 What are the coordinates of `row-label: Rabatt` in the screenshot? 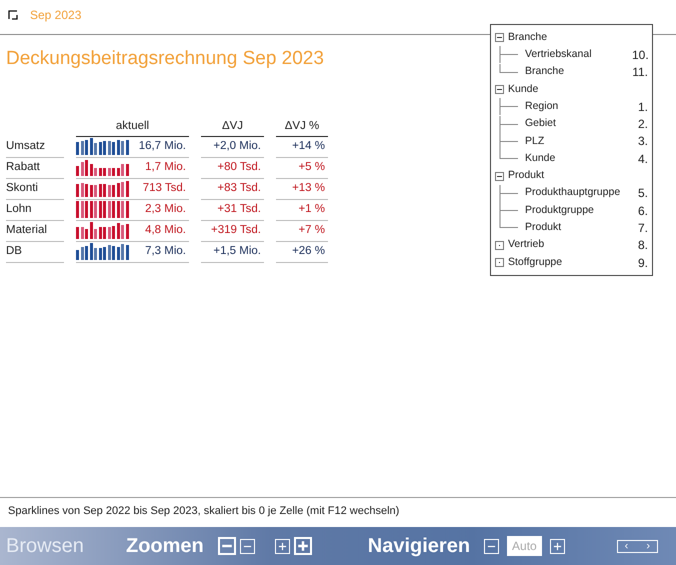 It's located at (35, 168).